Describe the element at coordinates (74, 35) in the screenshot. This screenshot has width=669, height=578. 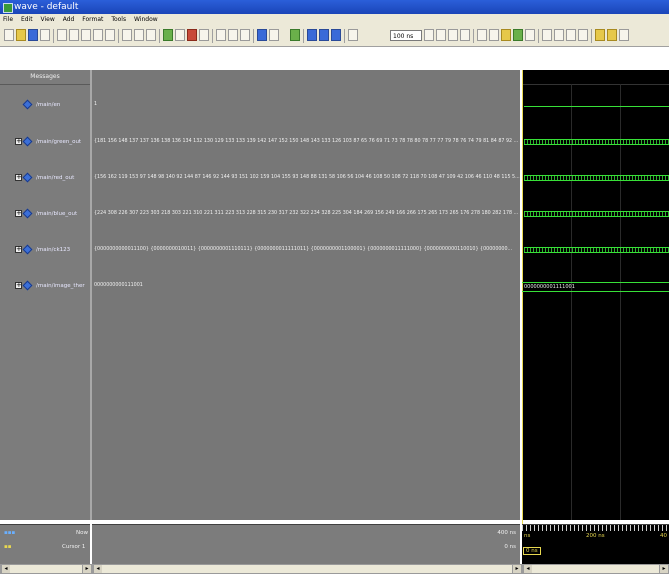
I see `copy-icon` at that location.